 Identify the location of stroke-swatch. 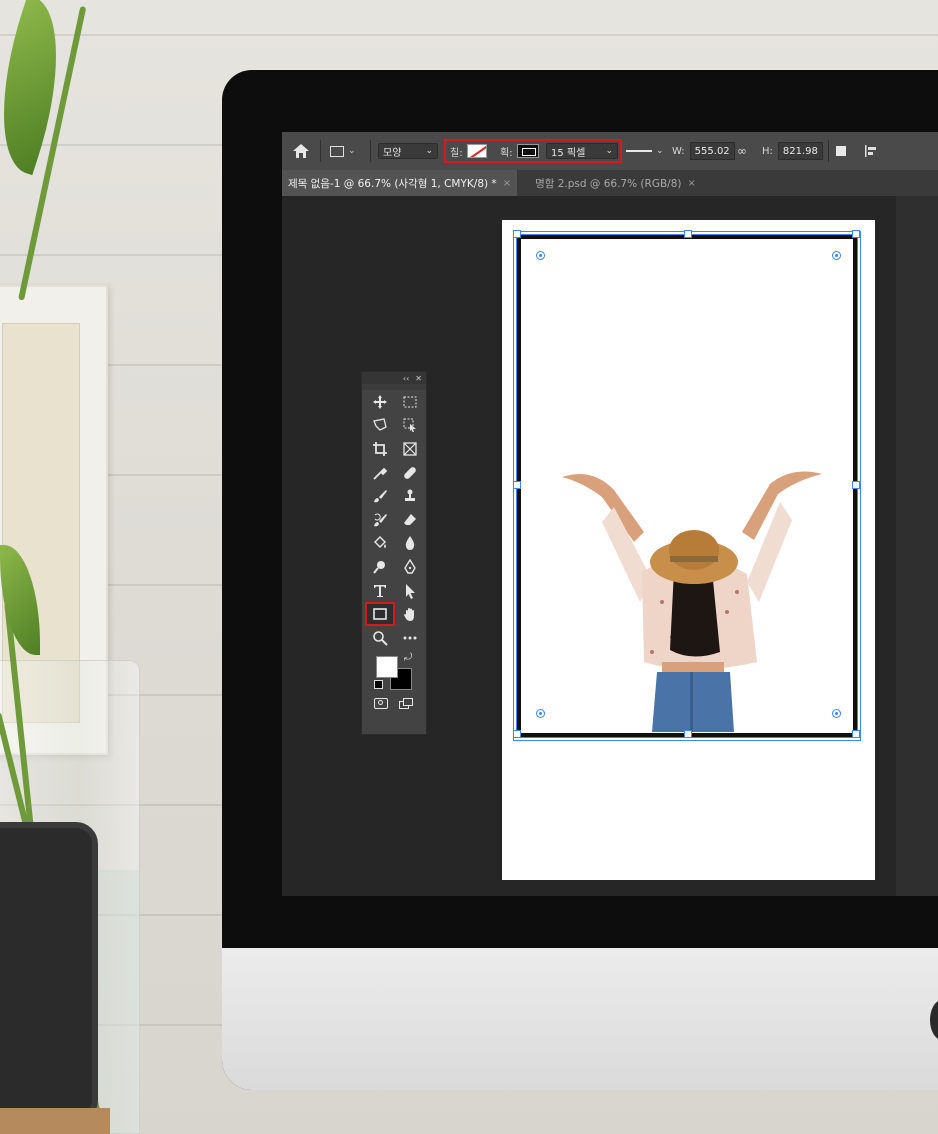
(527, 151).